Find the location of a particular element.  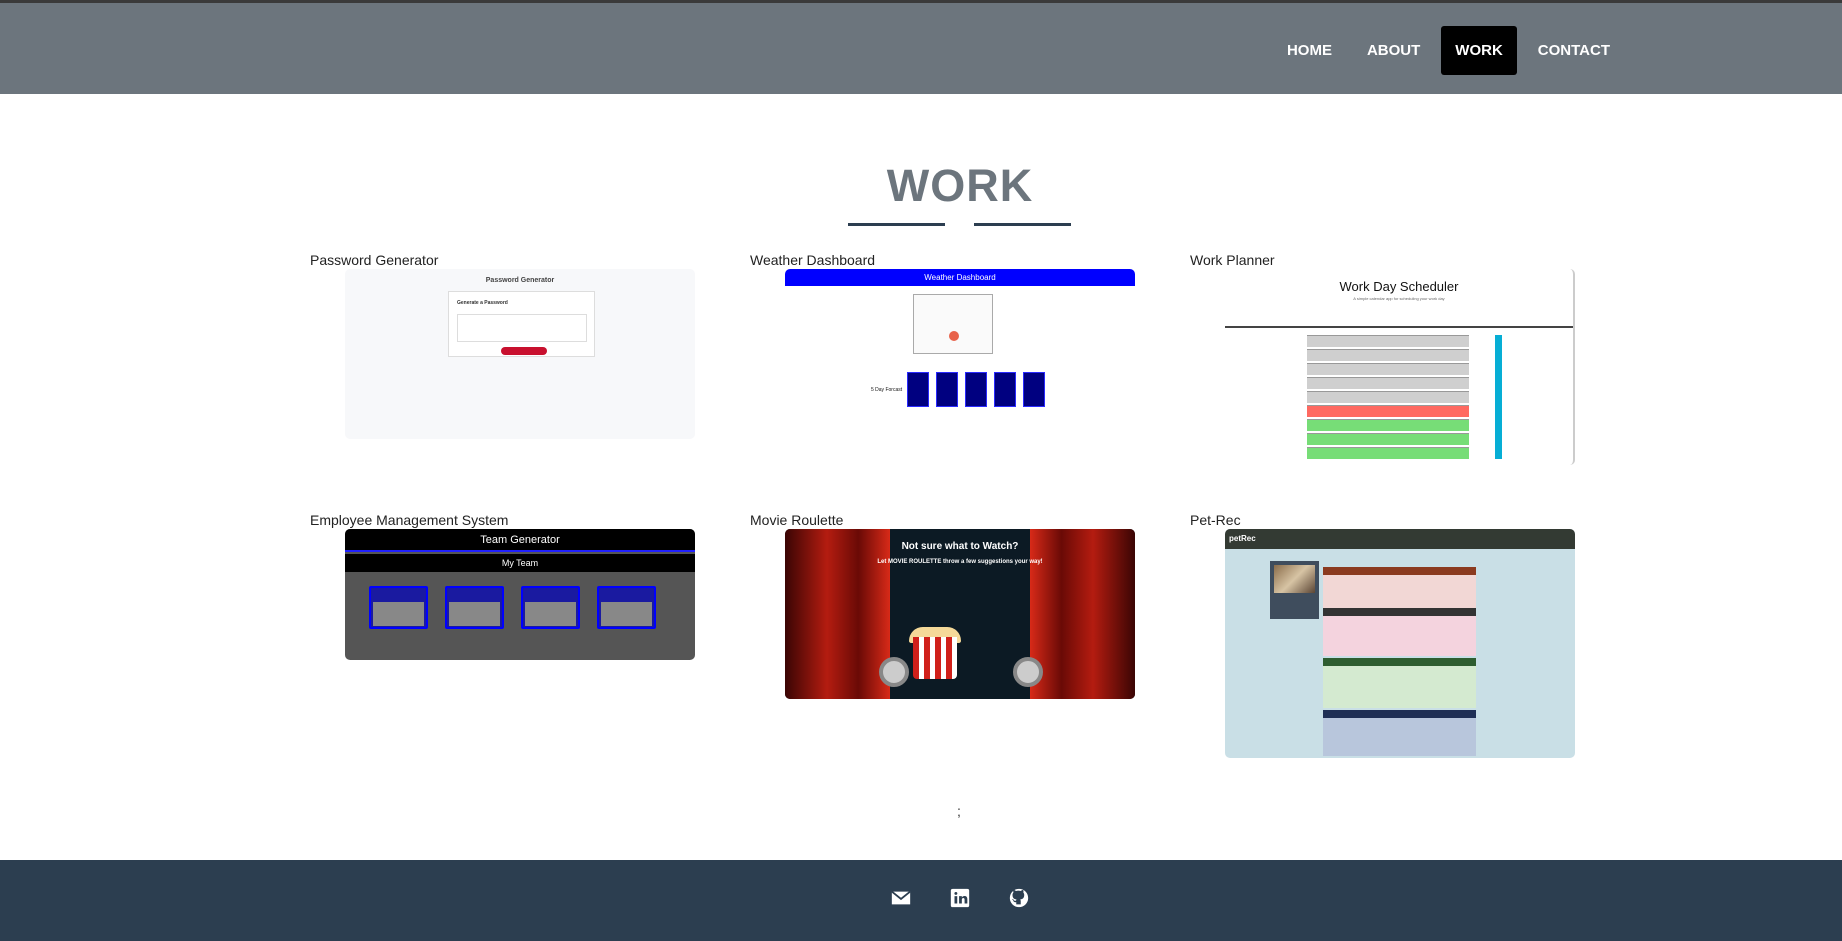

curtain-right is located at coordinates (1082, 614).